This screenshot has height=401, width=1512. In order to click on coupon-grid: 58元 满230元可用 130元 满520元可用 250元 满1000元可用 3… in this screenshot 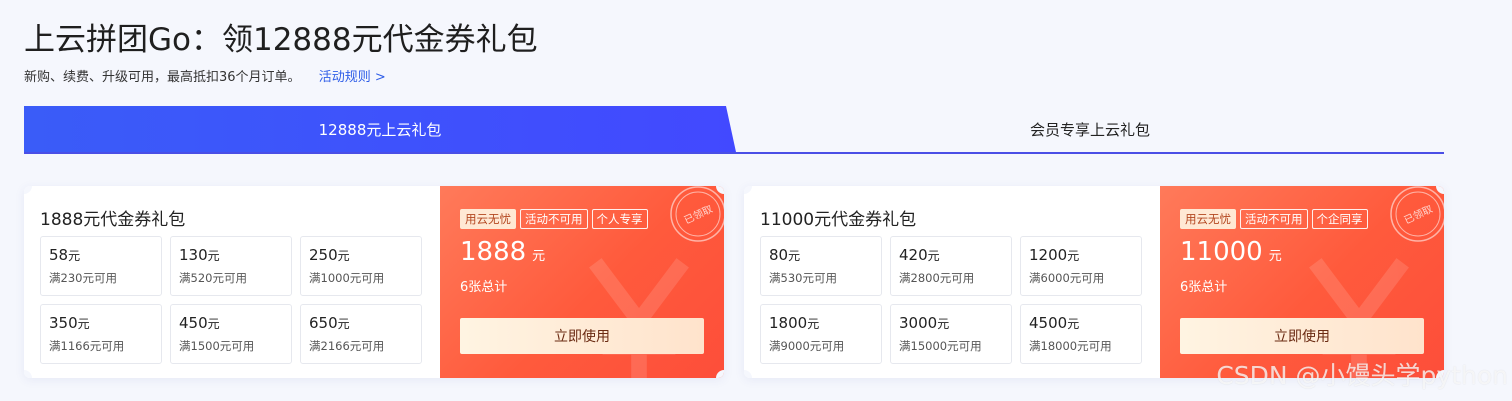, I will do `click(231, 300)`.